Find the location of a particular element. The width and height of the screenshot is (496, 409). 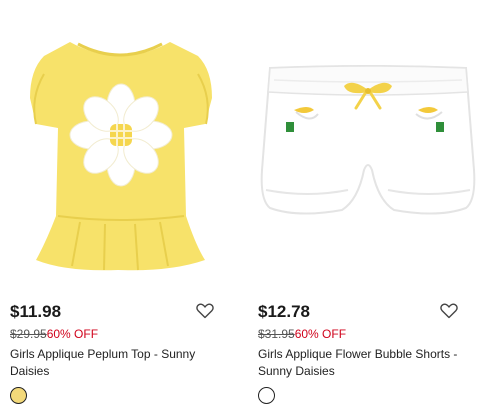

sale-price: $12.78 is located at coordinates (284, 311).